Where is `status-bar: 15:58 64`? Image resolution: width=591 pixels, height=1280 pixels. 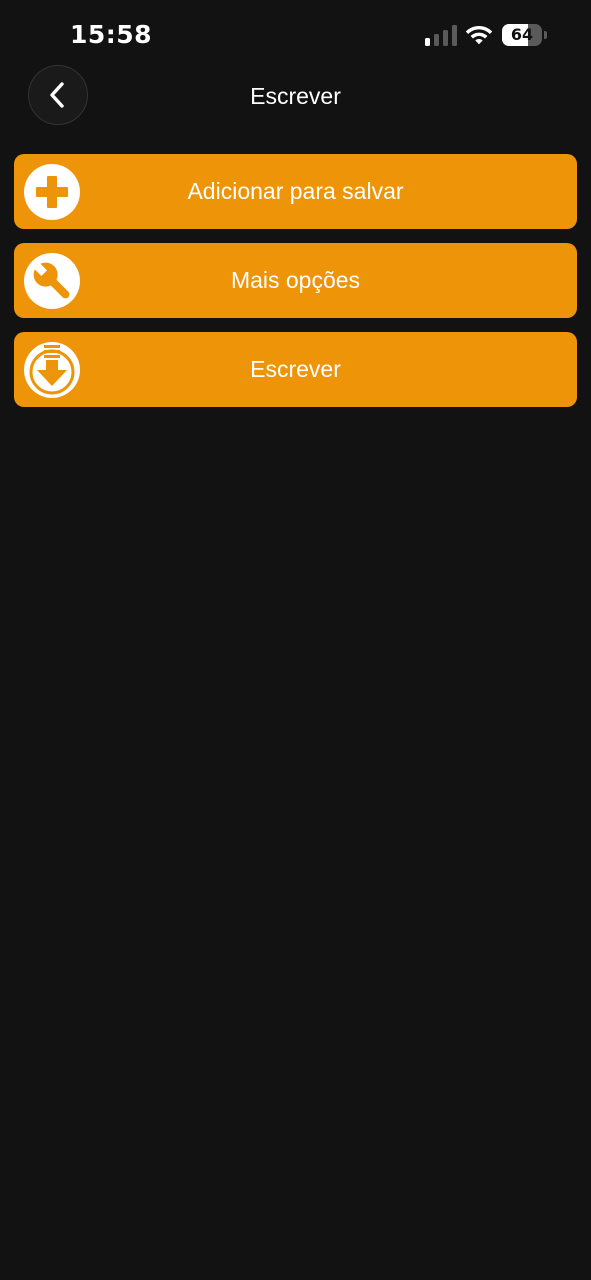
status-bar: 15:58 64 is located at coordinates (295, 35).